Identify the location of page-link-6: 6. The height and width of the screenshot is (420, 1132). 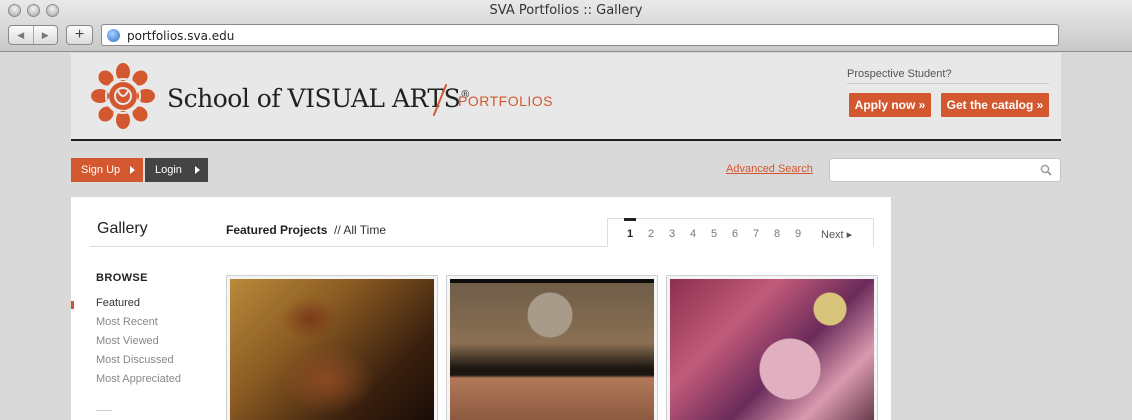
(735, 234).